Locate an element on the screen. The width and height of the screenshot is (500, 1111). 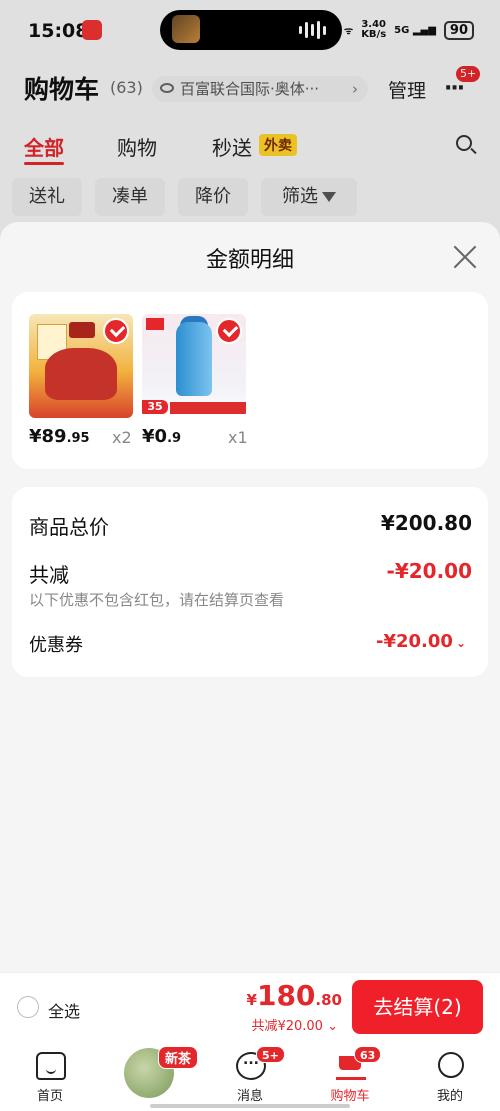
total-value: ¥200.80 is located at coordinates (426, 523).